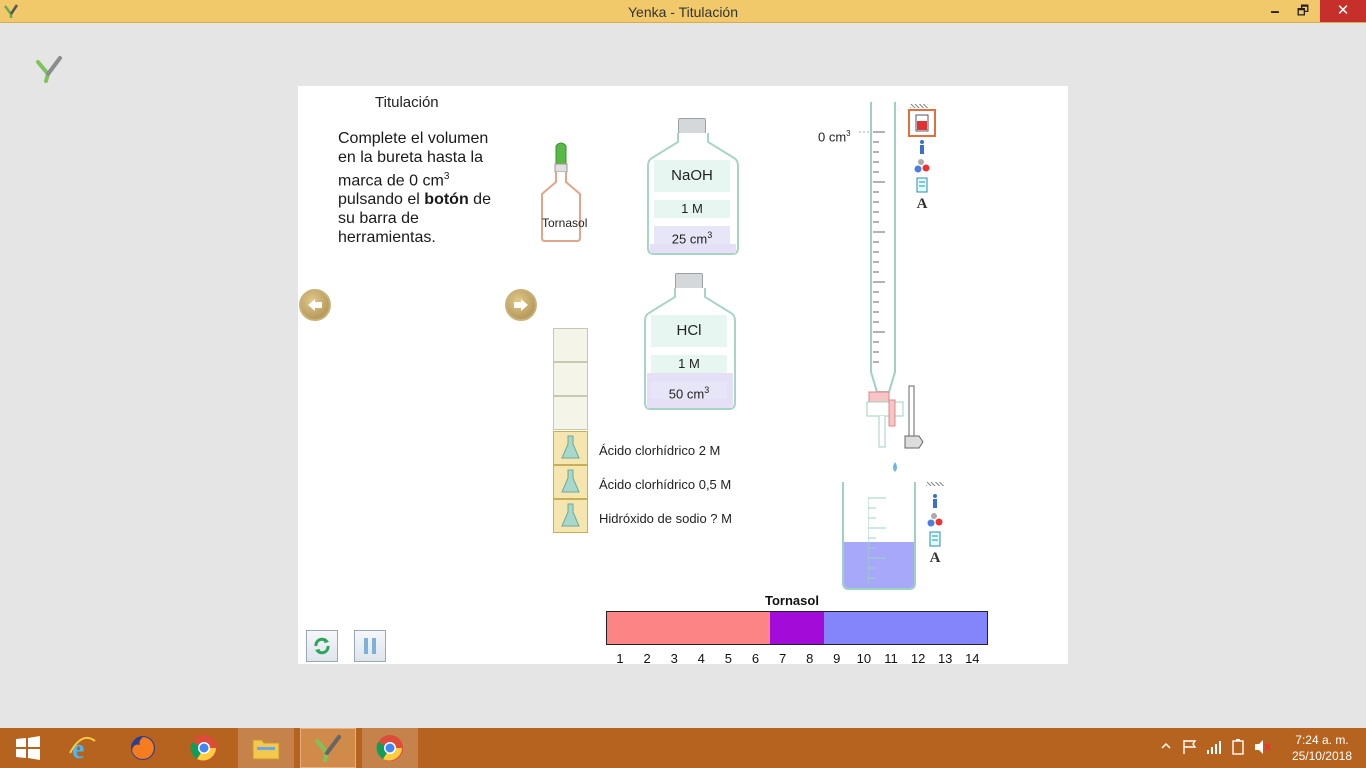 The height and width of the screenshot is (768, 1366). Describe the element at coordinates (689, 391) in the screenshot. I see `bottle-volume-label: 50 cm3` at that location.